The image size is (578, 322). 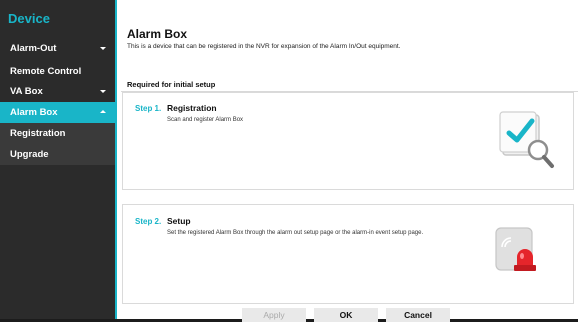 I want to click on ok-button: OK, so click(x=346, y=315).